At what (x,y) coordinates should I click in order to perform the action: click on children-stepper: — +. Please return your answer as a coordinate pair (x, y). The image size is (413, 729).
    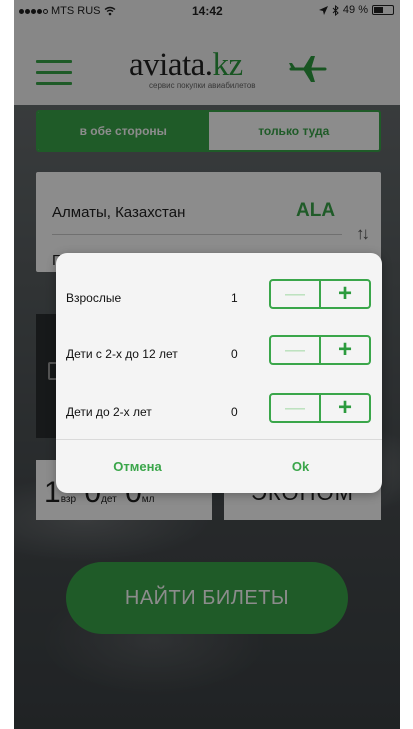
    Looking at the image, I should click on (320, 350).